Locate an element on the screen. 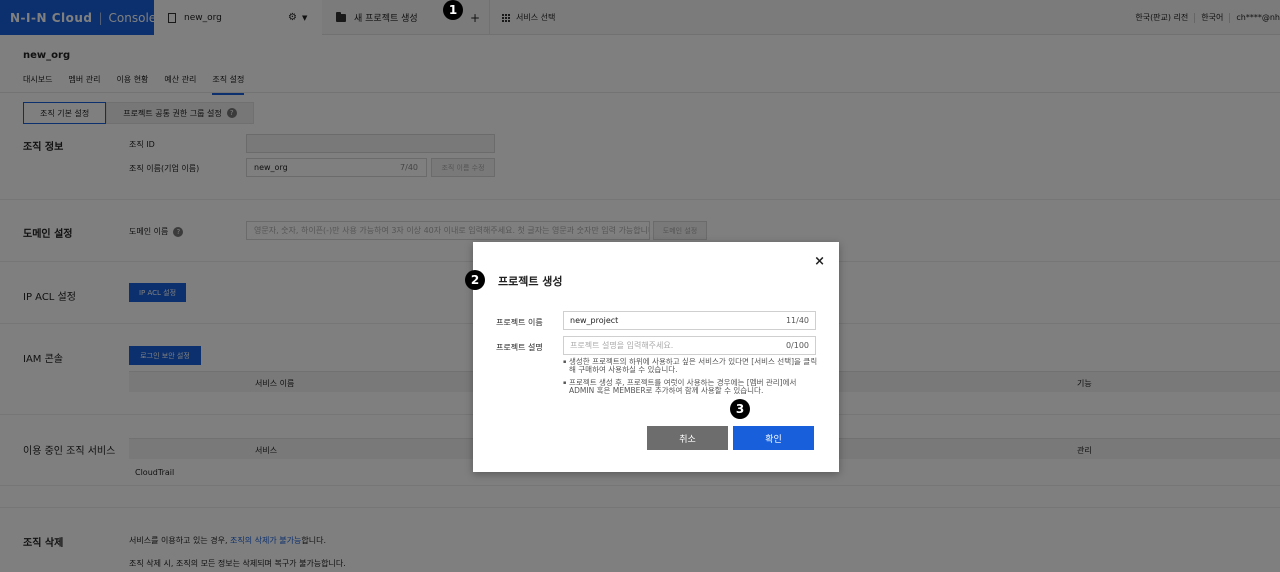  project-name-count: 11/40 is located at coordinates (797, 320).